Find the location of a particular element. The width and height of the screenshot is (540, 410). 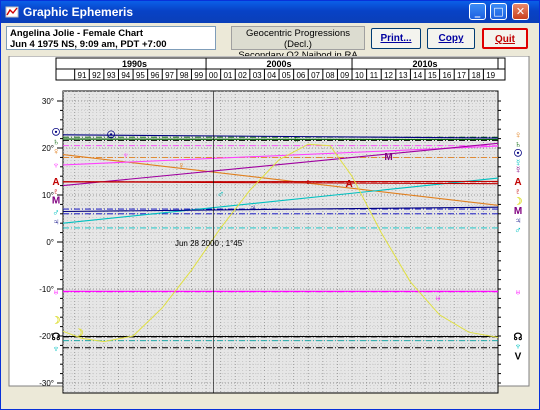

decade-label: 2000s is located at coordinates (279, 64).